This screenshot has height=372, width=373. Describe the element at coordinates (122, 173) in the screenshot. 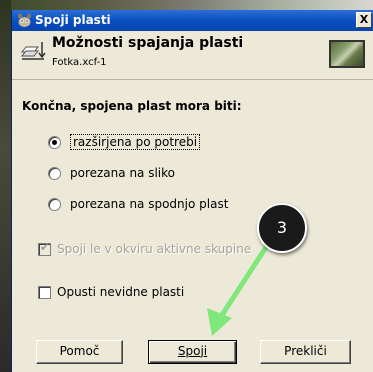

I see `option-clip-to-image-label: porezana na sliko` at that location.